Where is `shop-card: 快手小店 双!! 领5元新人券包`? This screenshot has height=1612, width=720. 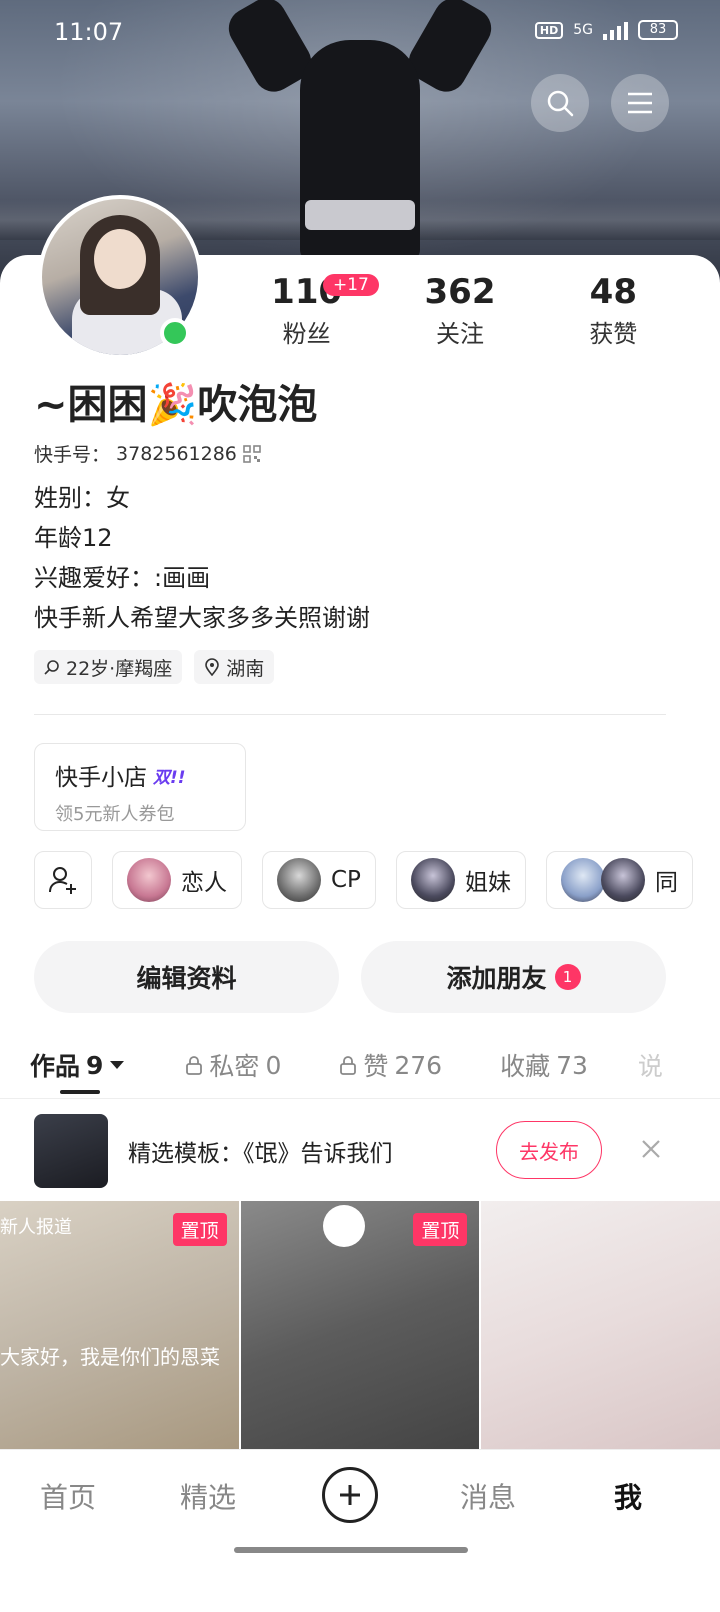 shop-card: 快手小店 双!! 领5元新人券包 is located at coordinates (140, 787).